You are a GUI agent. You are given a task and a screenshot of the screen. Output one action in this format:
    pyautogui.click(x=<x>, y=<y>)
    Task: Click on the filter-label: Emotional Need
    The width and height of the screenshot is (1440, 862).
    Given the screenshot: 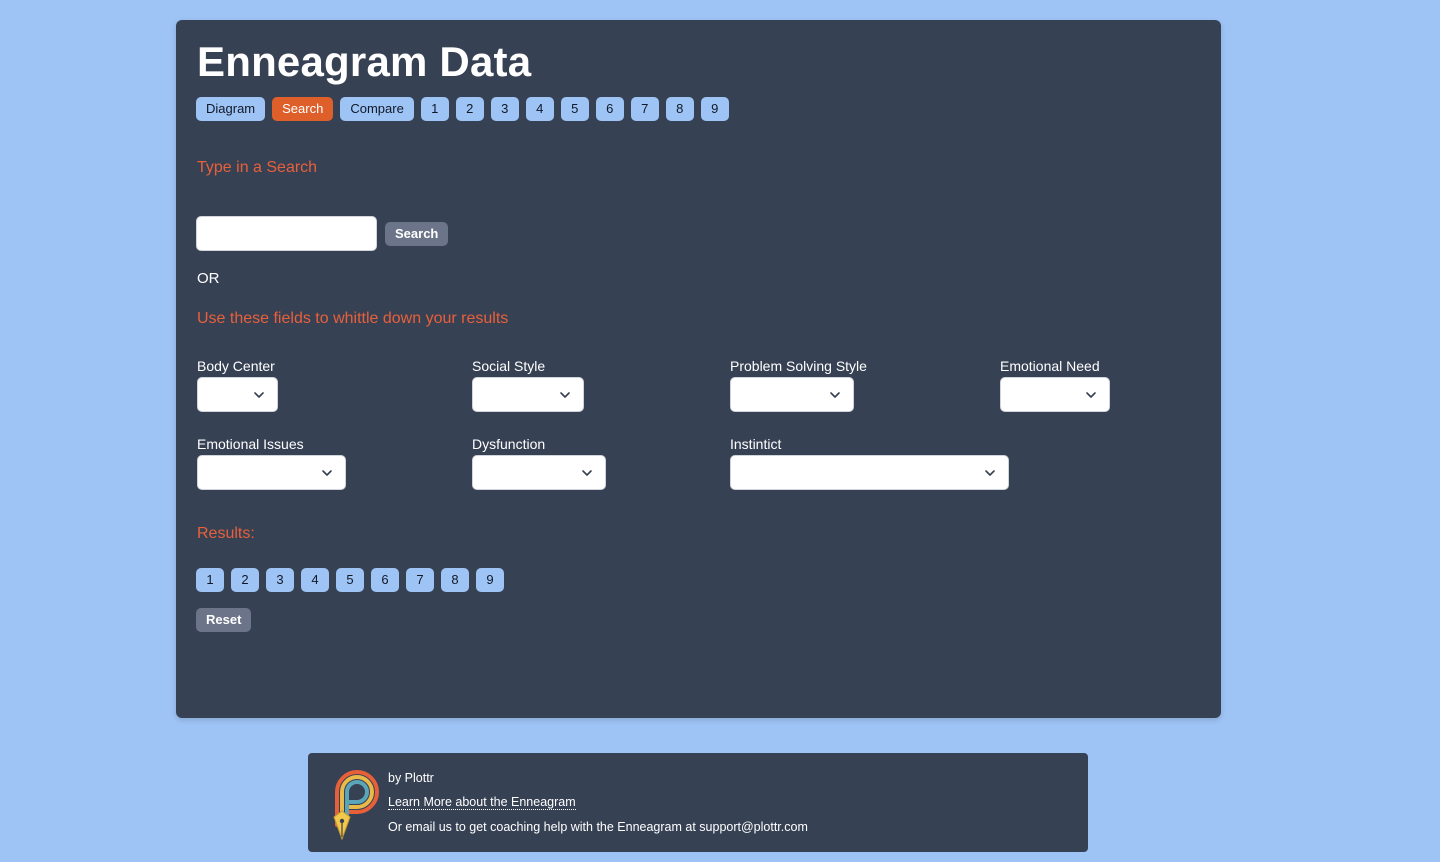 What is the action you would take?
    pyautogui.click(x=1050, y=366)
    